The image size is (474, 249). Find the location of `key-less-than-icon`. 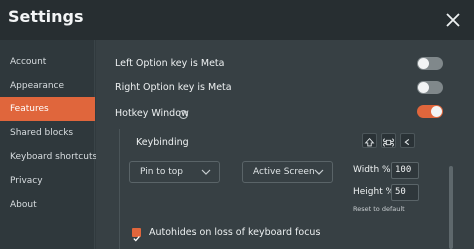

key-less-than-icon is located at coordinates (407, 140).